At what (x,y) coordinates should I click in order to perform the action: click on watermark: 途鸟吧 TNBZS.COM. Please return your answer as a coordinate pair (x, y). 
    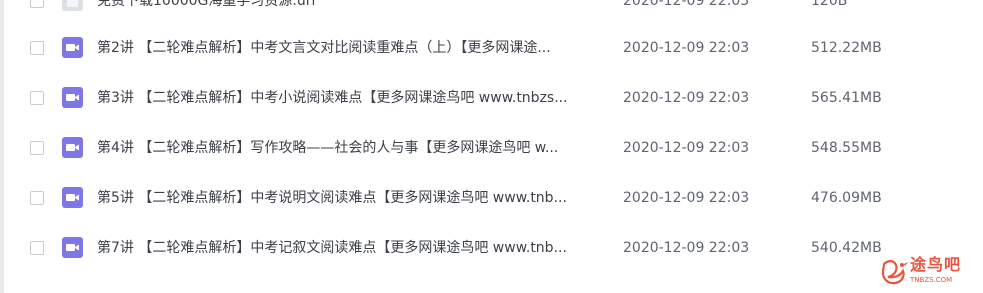
    Looking at the image, I should click on (930, 272).